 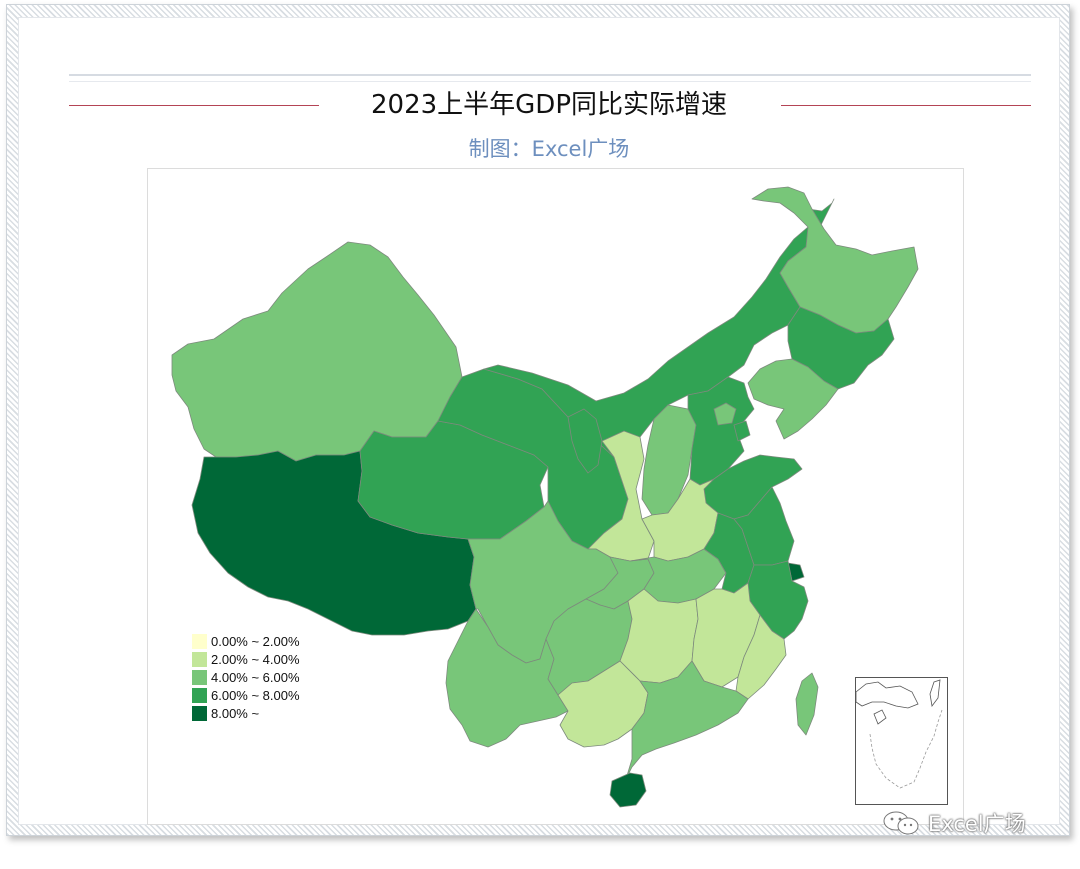 I want to click on legend-label: 6.00% ~ 8.00%, so click(x=255, y=695).